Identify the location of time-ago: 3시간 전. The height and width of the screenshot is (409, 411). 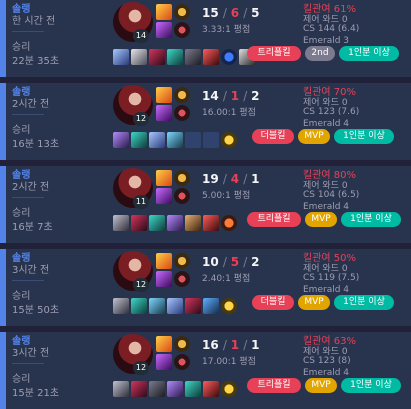
(31, 353).